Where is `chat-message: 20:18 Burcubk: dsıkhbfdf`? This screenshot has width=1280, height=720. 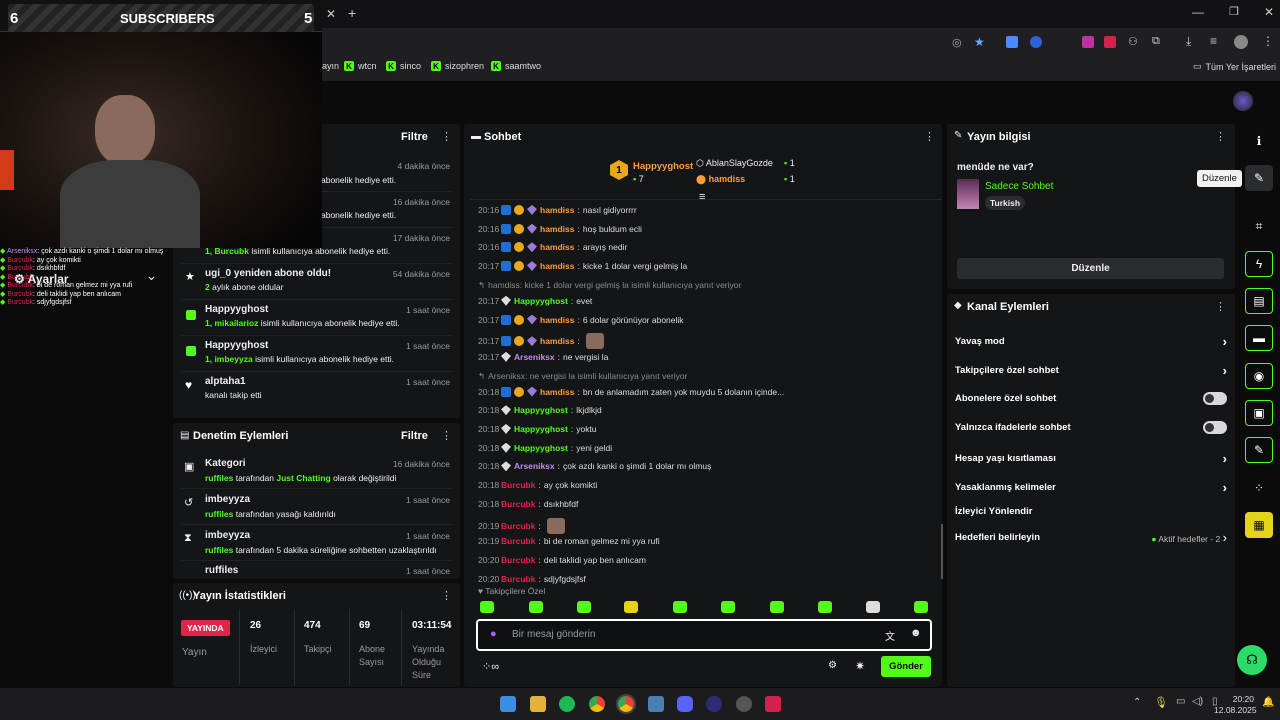
chat-message: 20:18 Burcubk: dsıkhbfdf is located at coordinates (707, 504).